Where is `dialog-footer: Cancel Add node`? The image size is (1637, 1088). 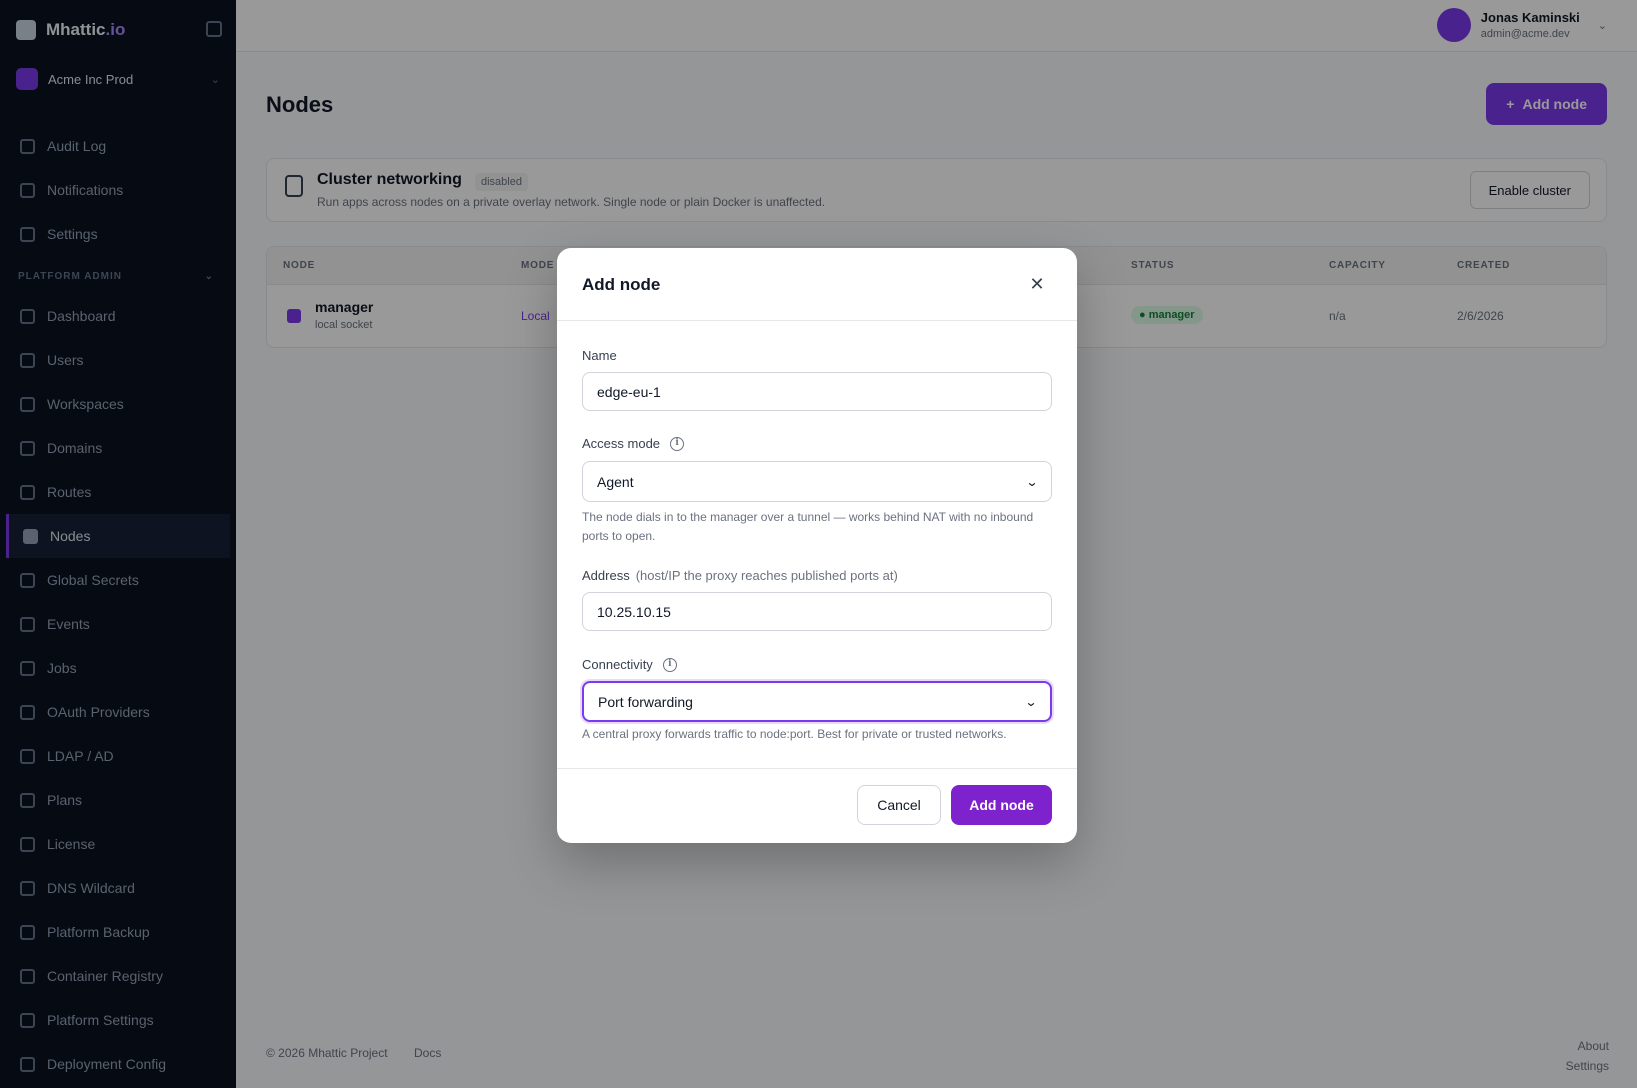 dialog-footer: Cancel Add node is located at coordinates (817, 805).